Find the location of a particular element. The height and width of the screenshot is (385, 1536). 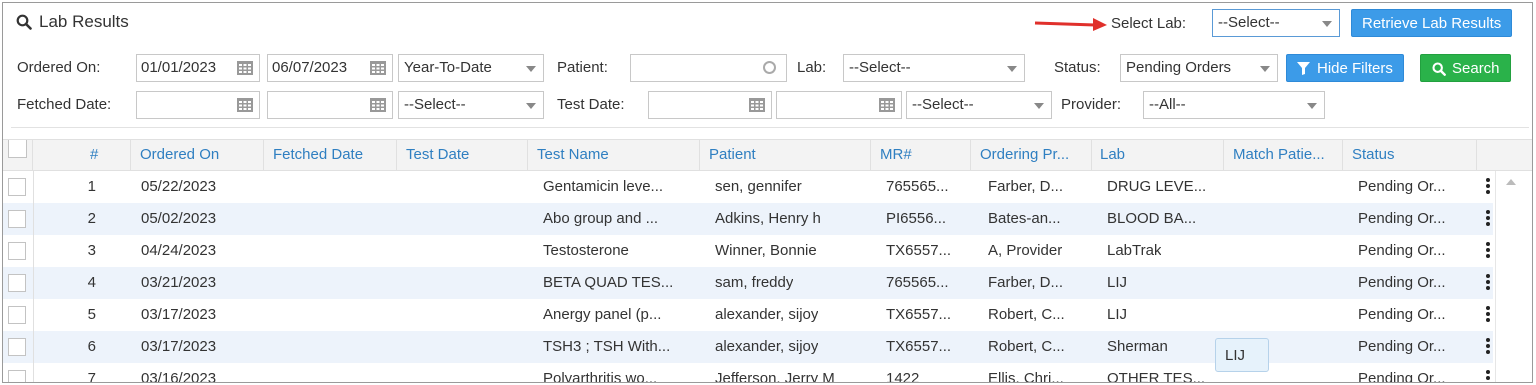

hide-filters-button: Hide Filters is located at coordinates (1345, 68).